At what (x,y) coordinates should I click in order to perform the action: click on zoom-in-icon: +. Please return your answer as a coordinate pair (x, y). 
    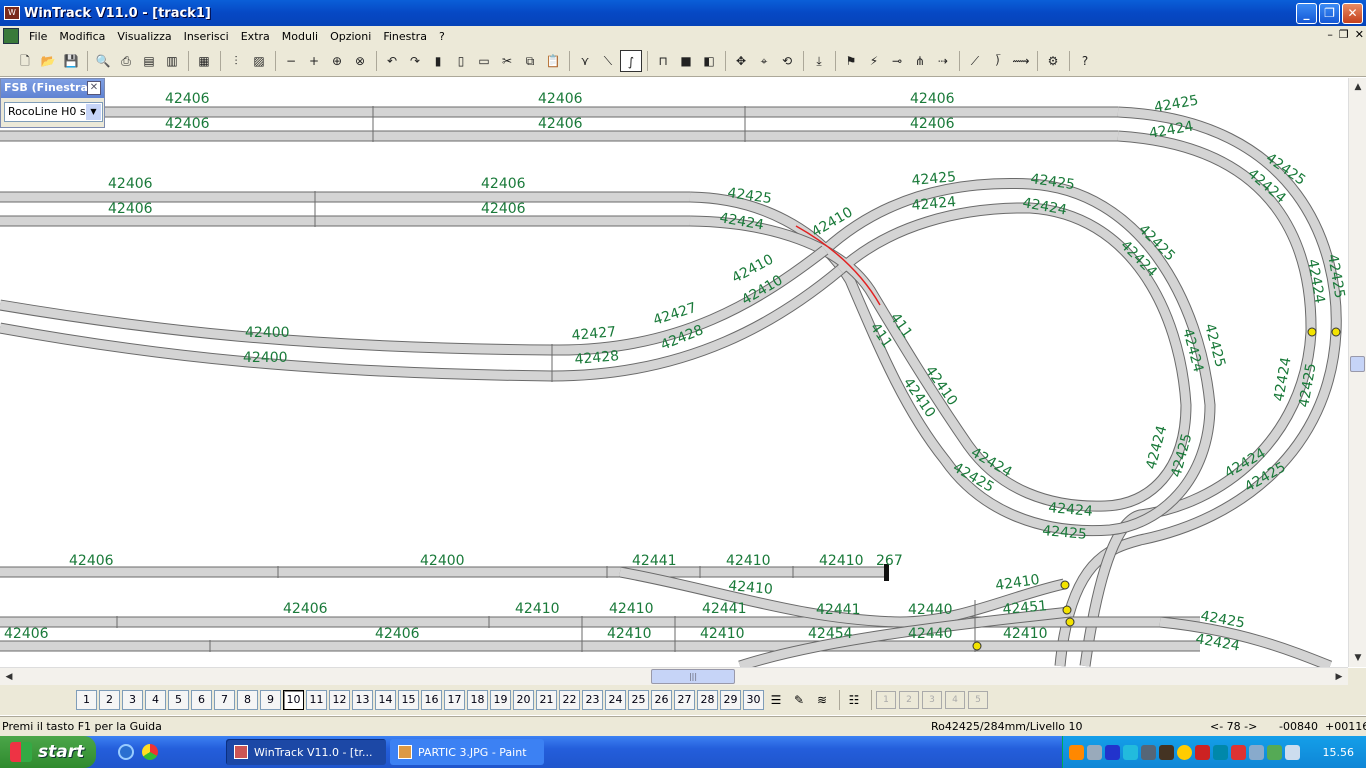
    Looking at the image, I should click on (314, 61).